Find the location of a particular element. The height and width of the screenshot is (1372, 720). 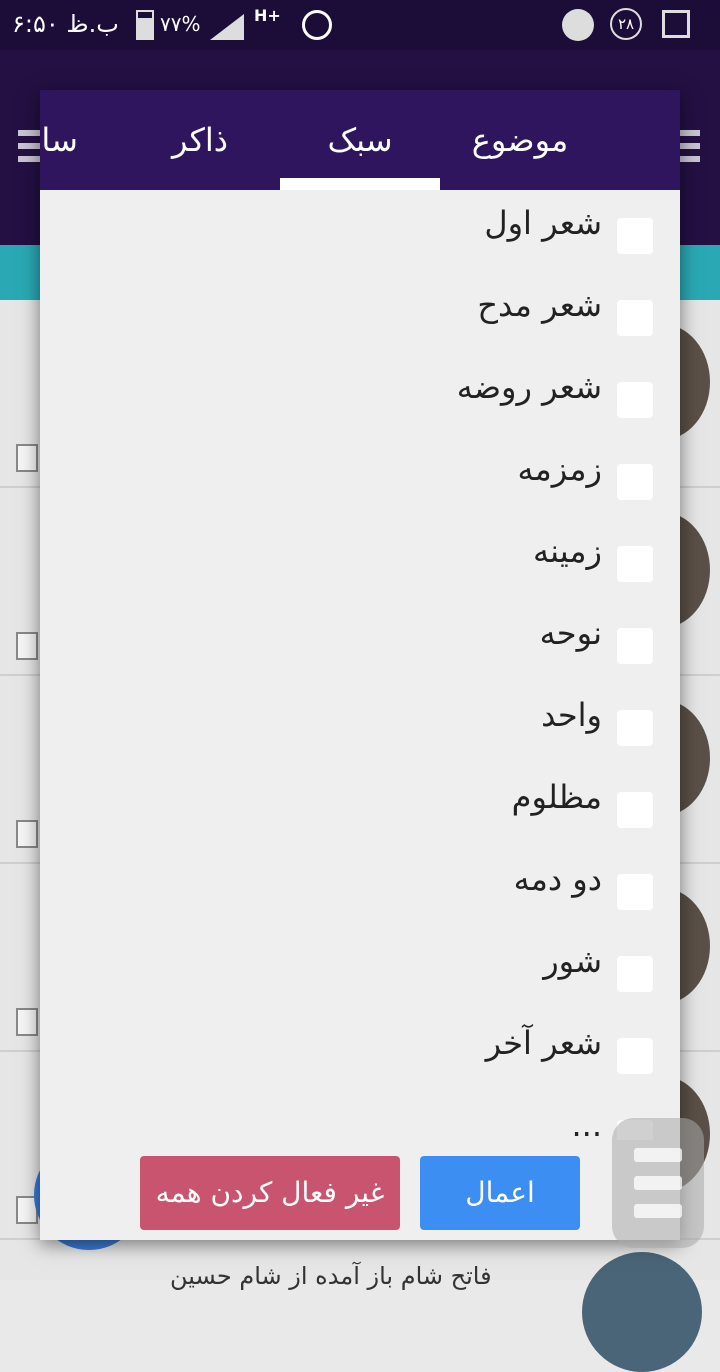

option-label: شعر آخر is located at coordinates (543, 1043).